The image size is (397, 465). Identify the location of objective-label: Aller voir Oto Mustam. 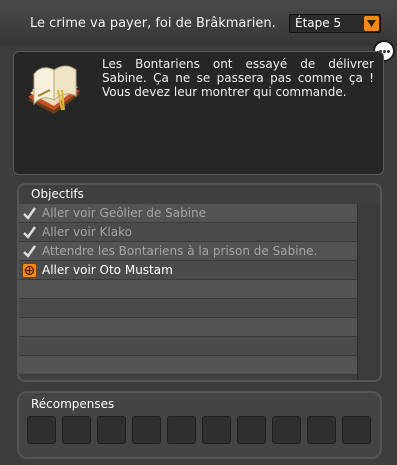
(107, 270).